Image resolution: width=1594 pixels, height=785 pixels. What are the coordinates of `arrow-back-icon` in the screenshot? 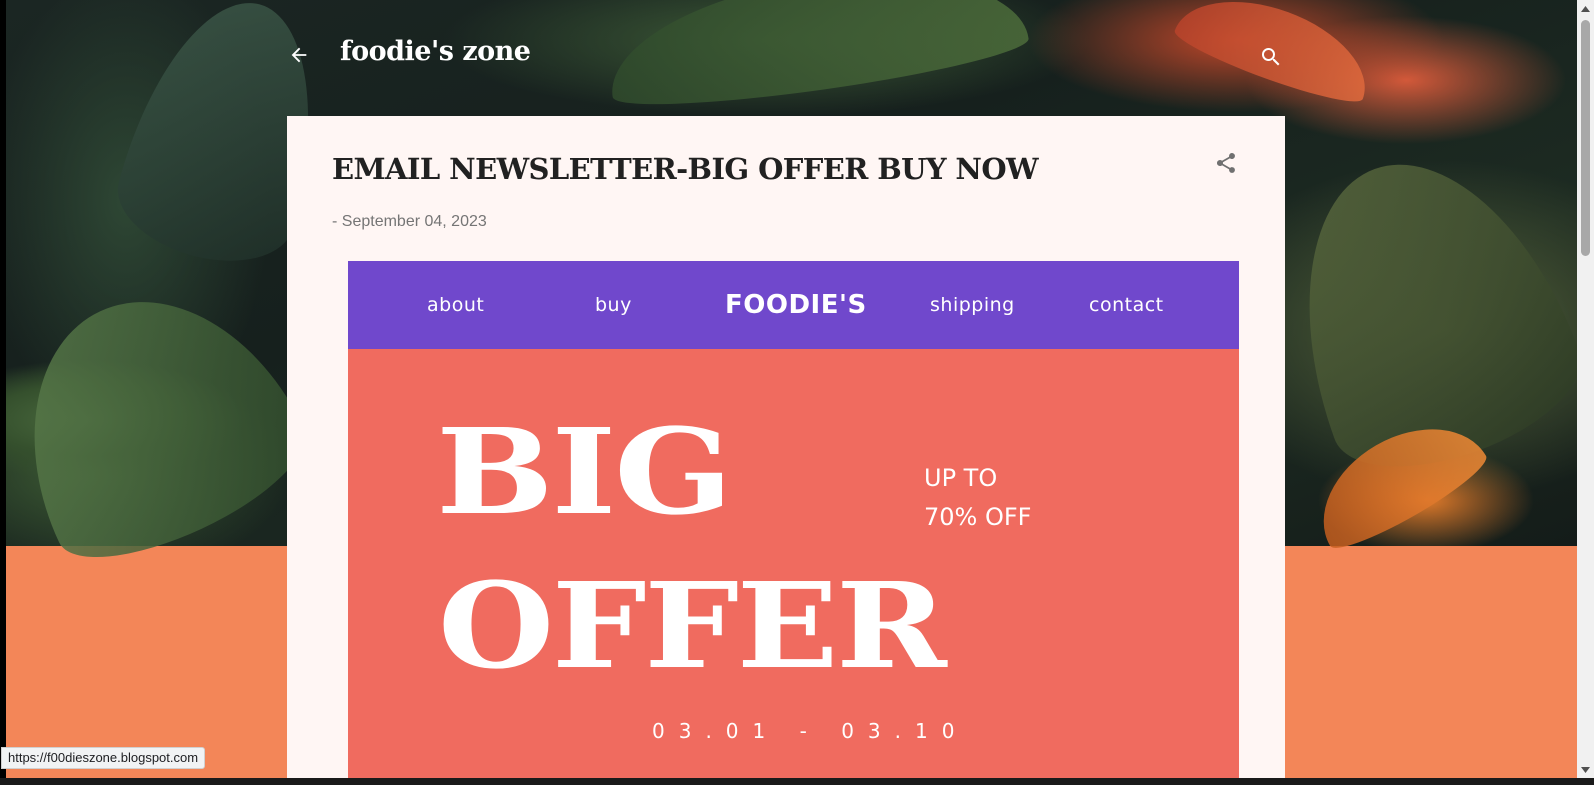 It's located at (299, 55).